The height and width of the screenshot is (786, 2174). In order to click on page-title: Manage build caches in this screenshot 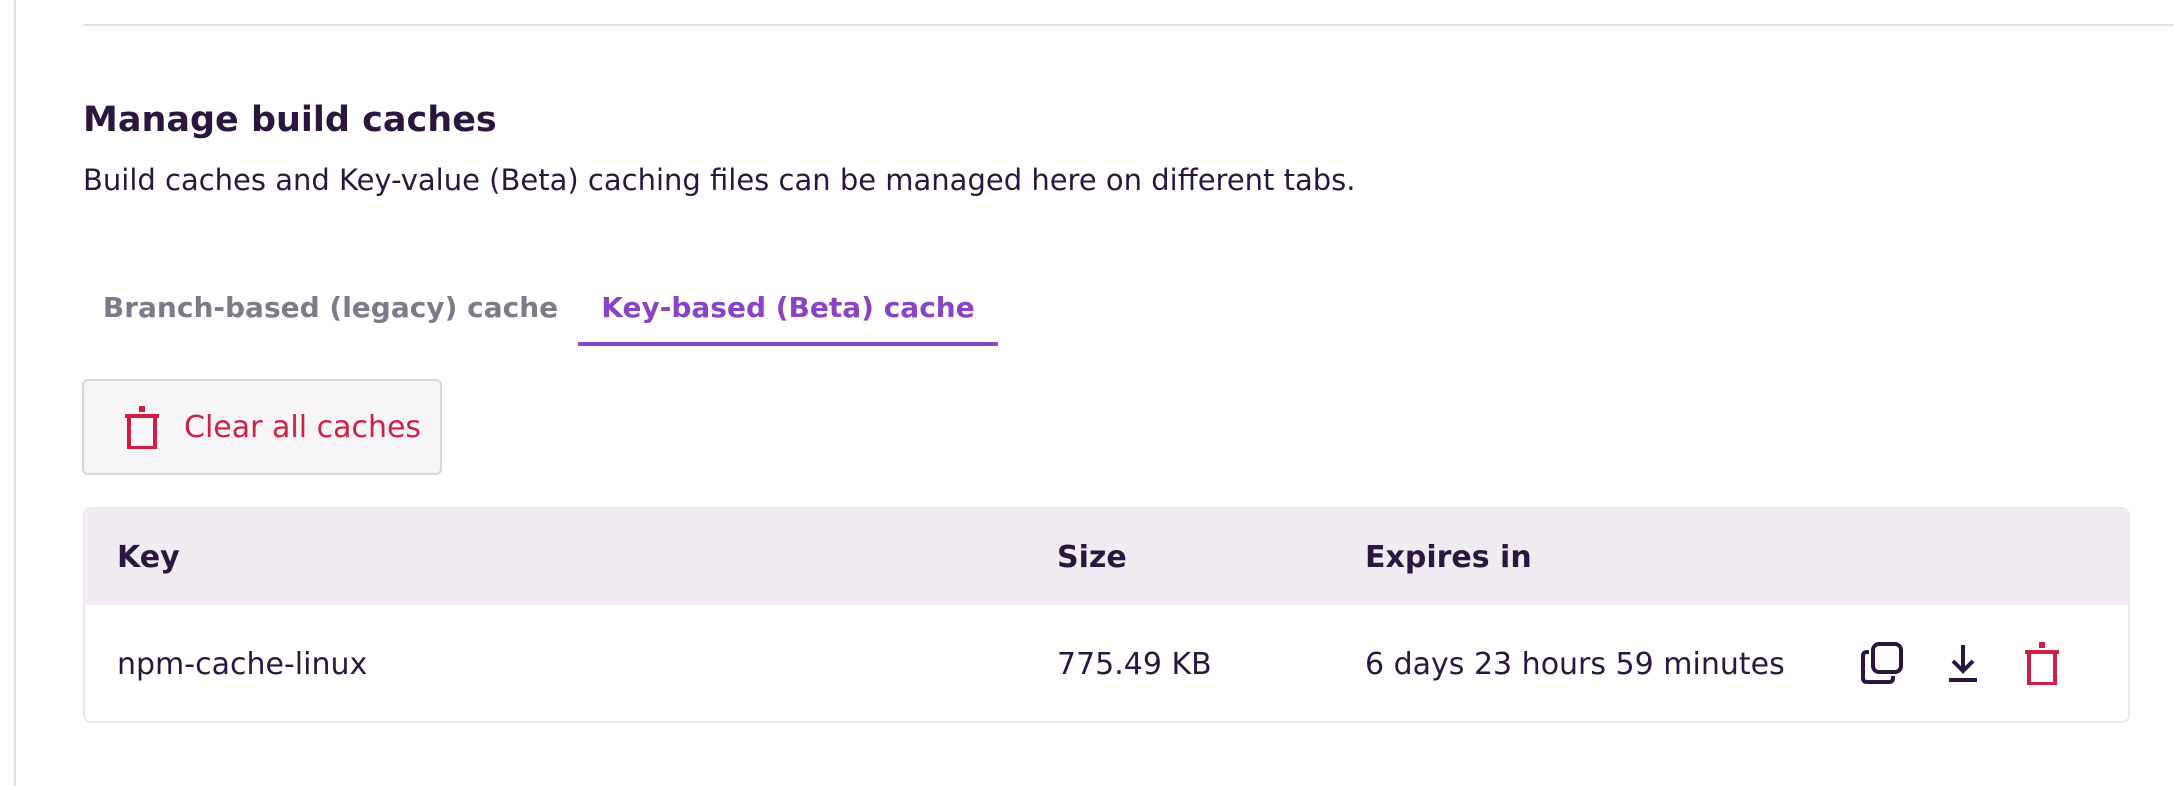, I will do `click(290, 120)`.